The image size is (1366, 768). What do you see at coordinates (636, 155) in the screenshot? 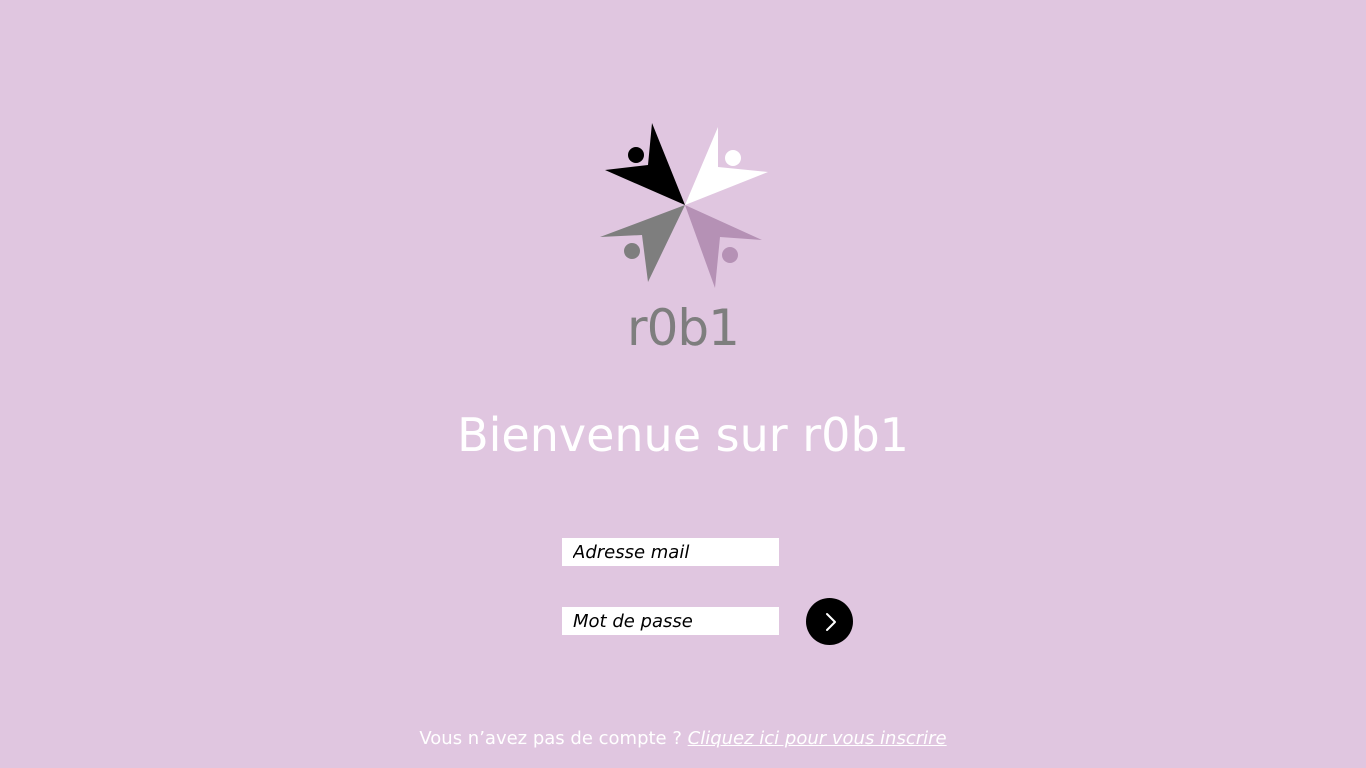
I see `logo-head-top-left` at bounding box center [636, 155].